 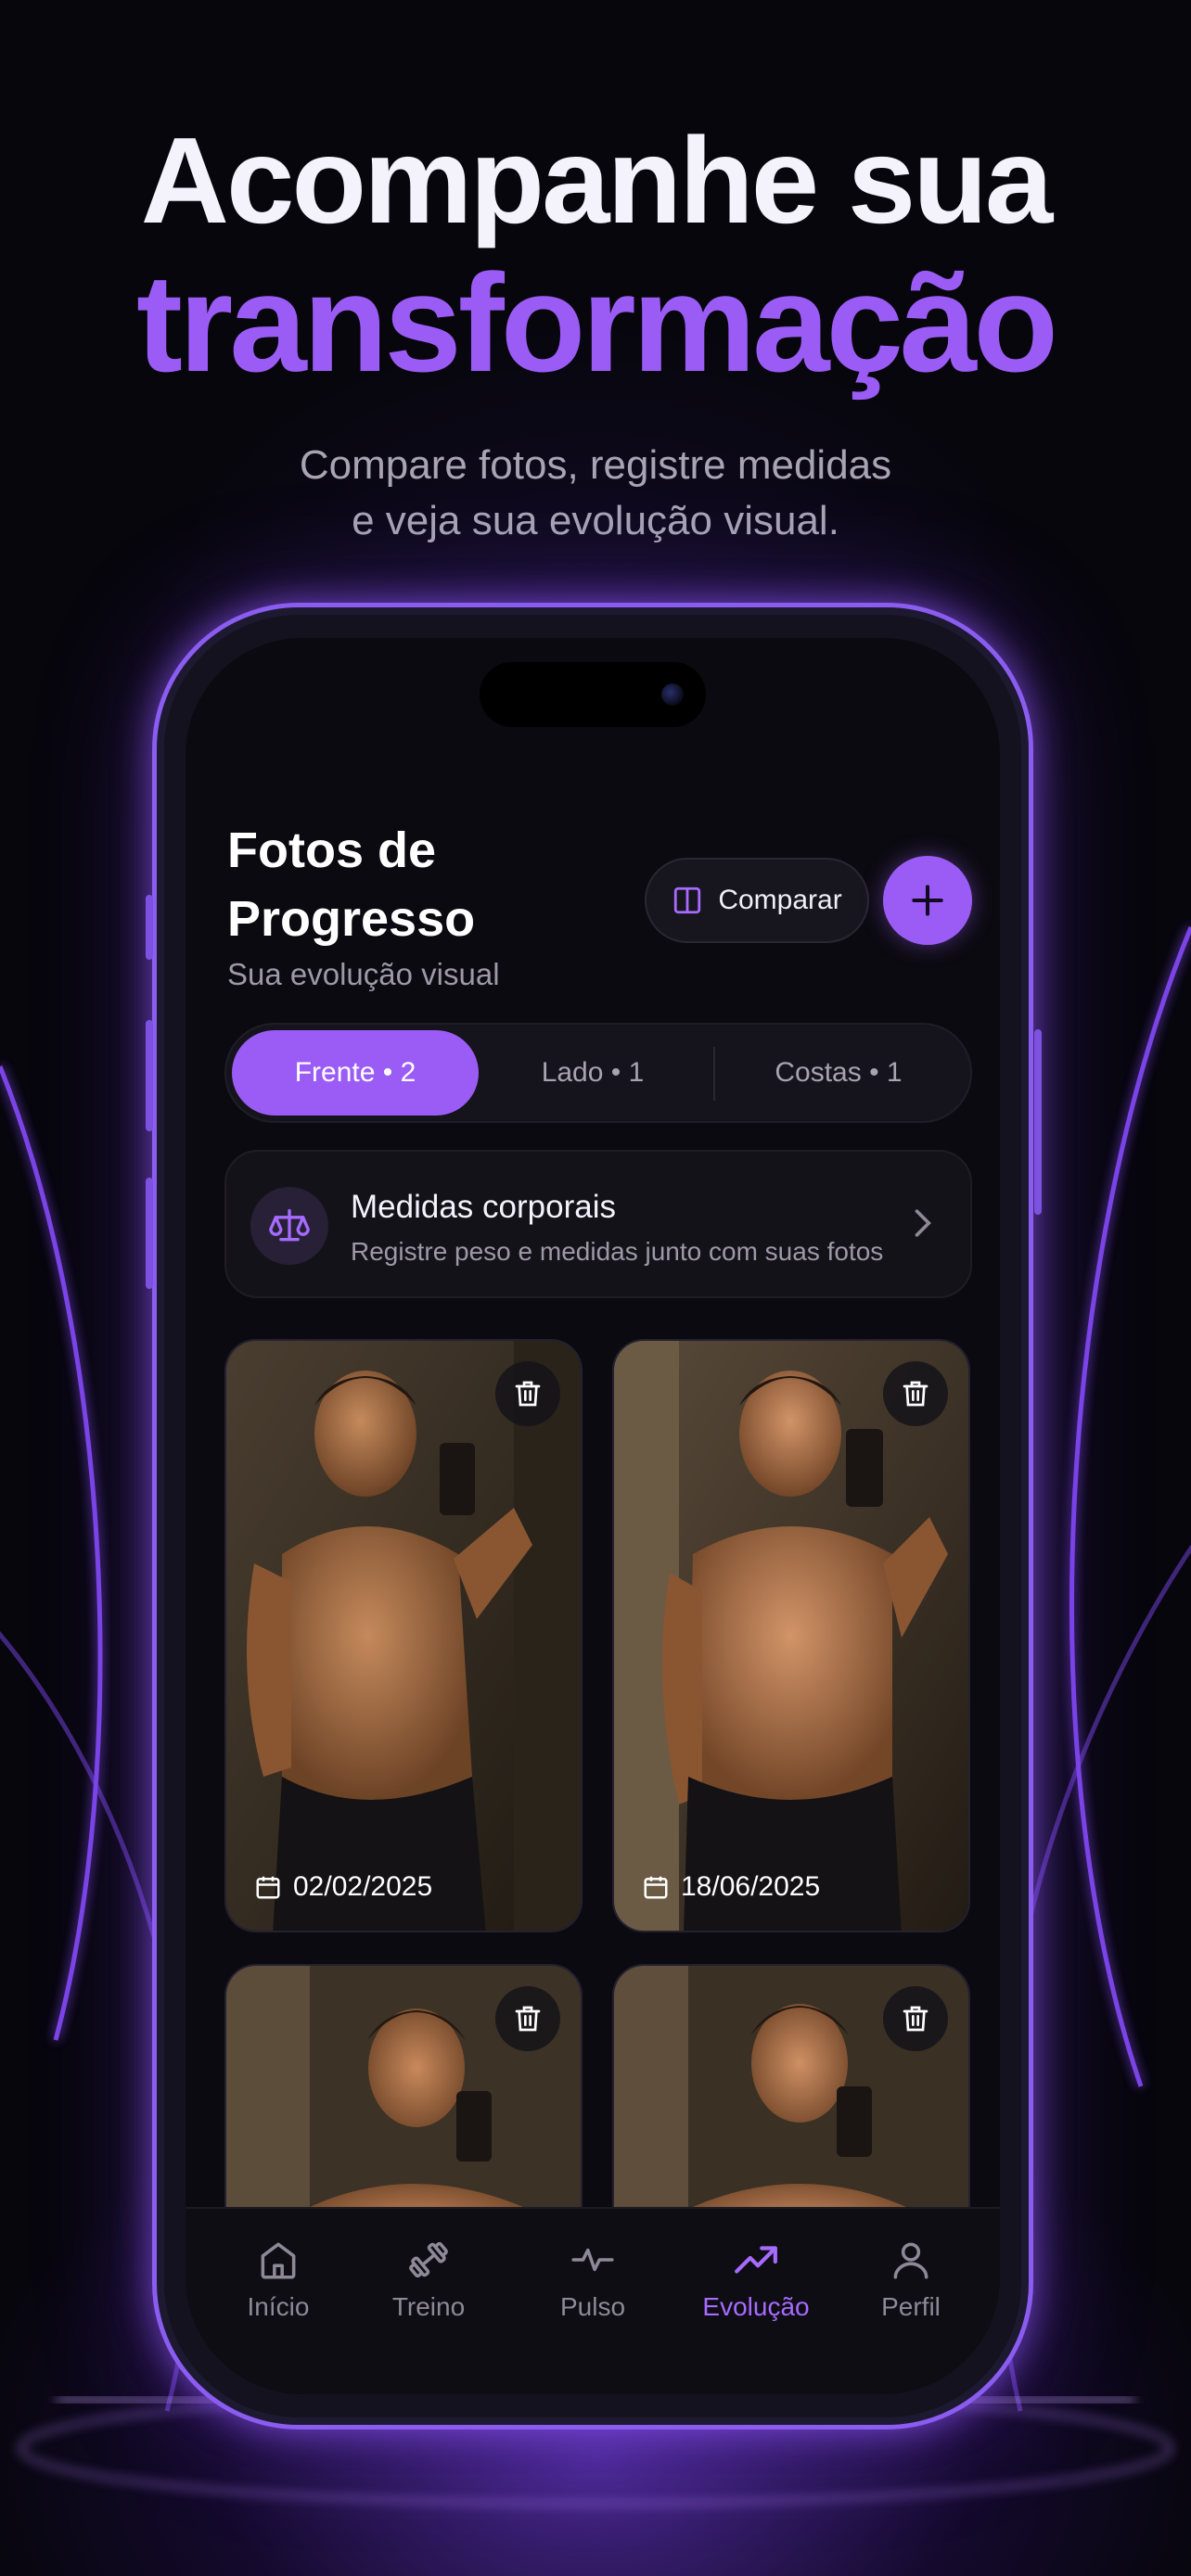 What do you see at coordinates (911, 2306) in the screenshot?
I see `tab-label: Perfil` at bounding box center [911, 2306].